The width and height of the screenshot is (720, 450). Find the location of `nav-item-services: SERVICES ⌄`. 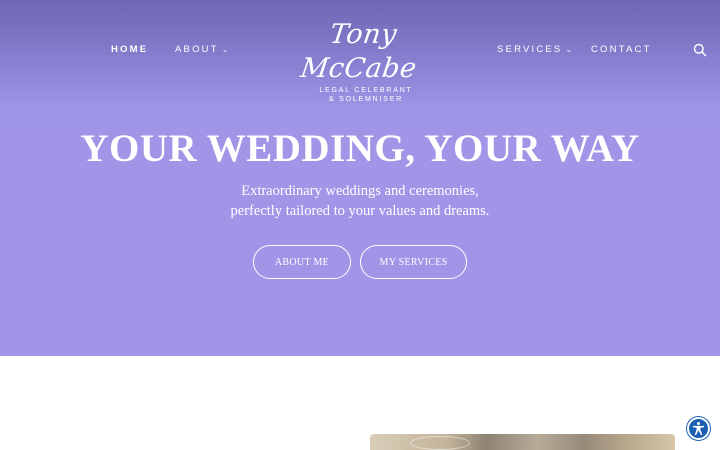

nav-item-services: SERVICES ⌄ is located at coordinates (534, 49).